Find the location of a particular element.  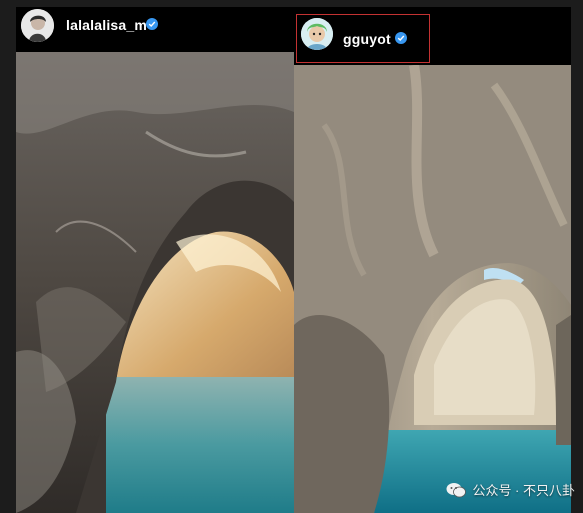

post-header: lalalalisa_m is located at coordinates (155, 29).